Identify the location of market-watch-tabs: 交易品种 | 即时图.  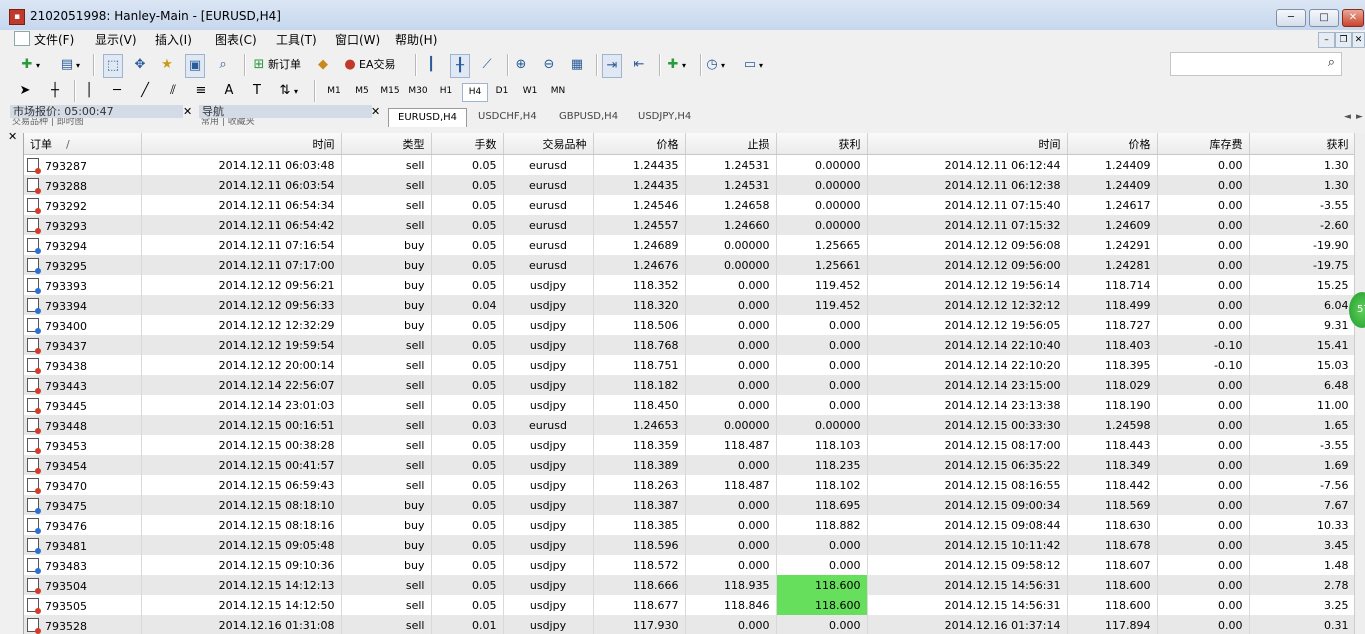
(97, 122).